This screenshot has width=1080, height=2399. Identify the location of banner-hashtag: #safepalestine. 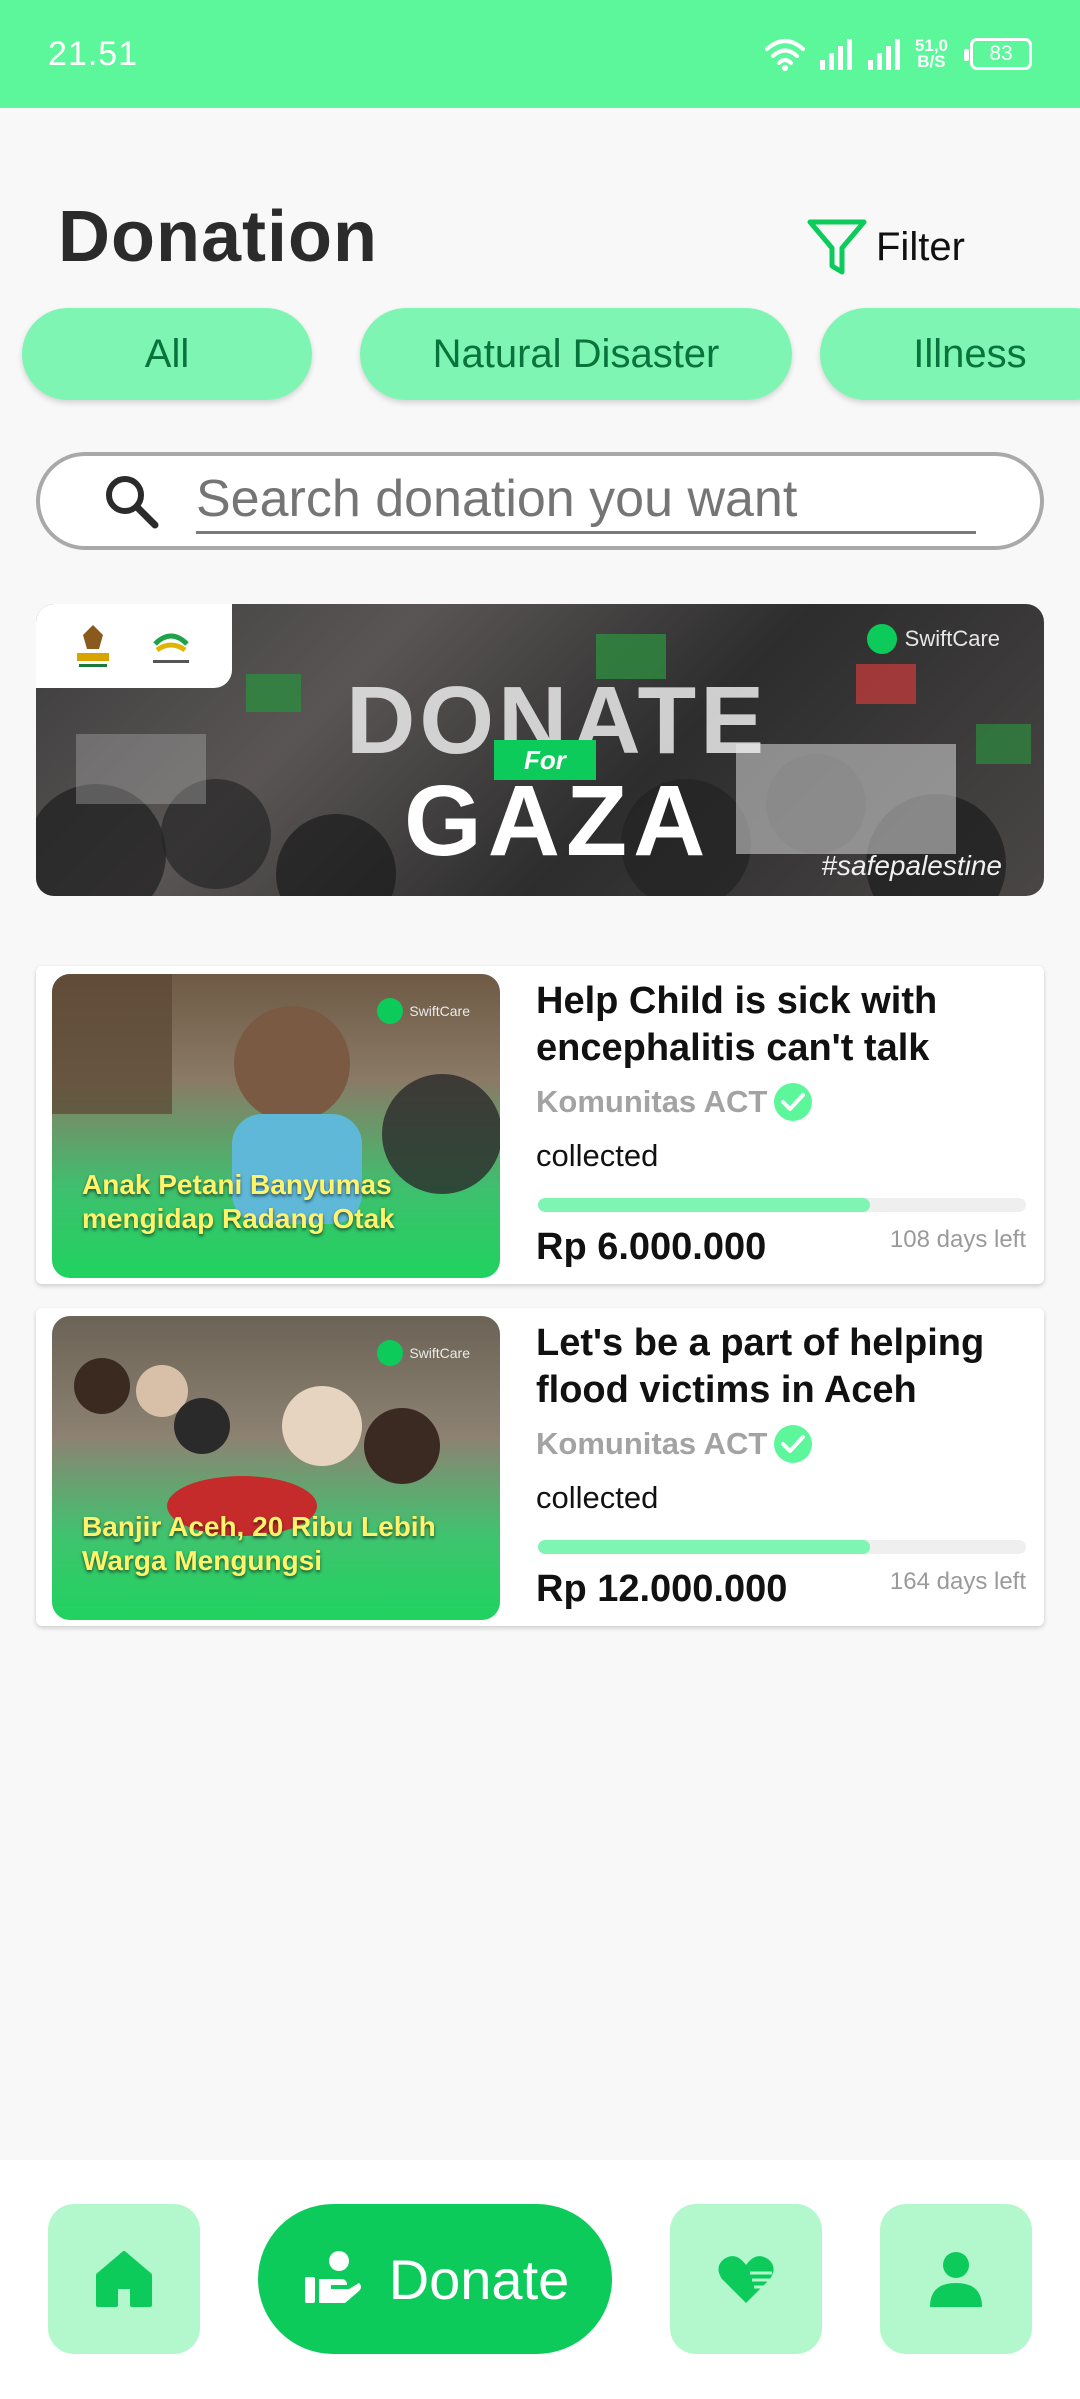
(911, 865).